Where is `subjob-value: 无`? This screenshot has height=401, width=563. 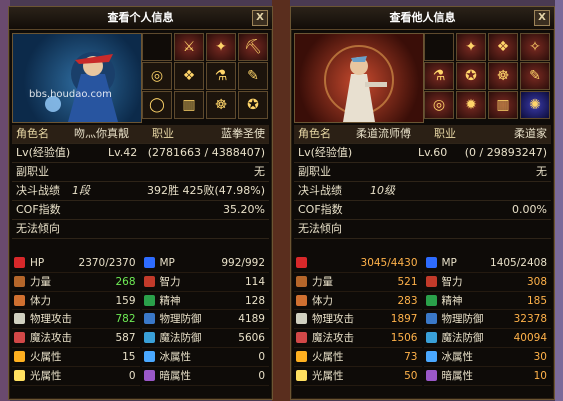 subjob-value: 无 is located at coordinates (259, 171).